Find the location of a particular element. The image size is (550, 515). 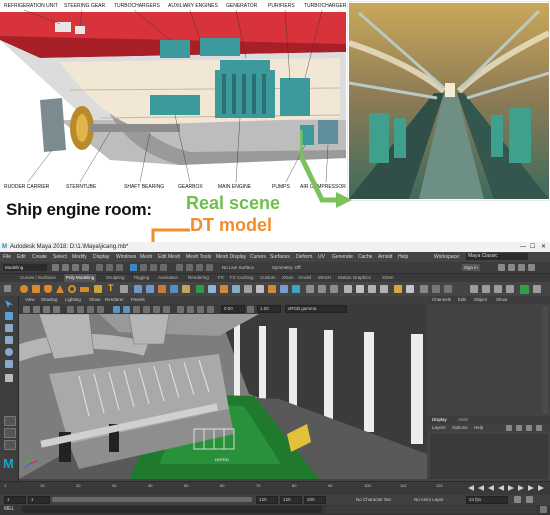

channel-box-icon is located at coordinates (531, 267).